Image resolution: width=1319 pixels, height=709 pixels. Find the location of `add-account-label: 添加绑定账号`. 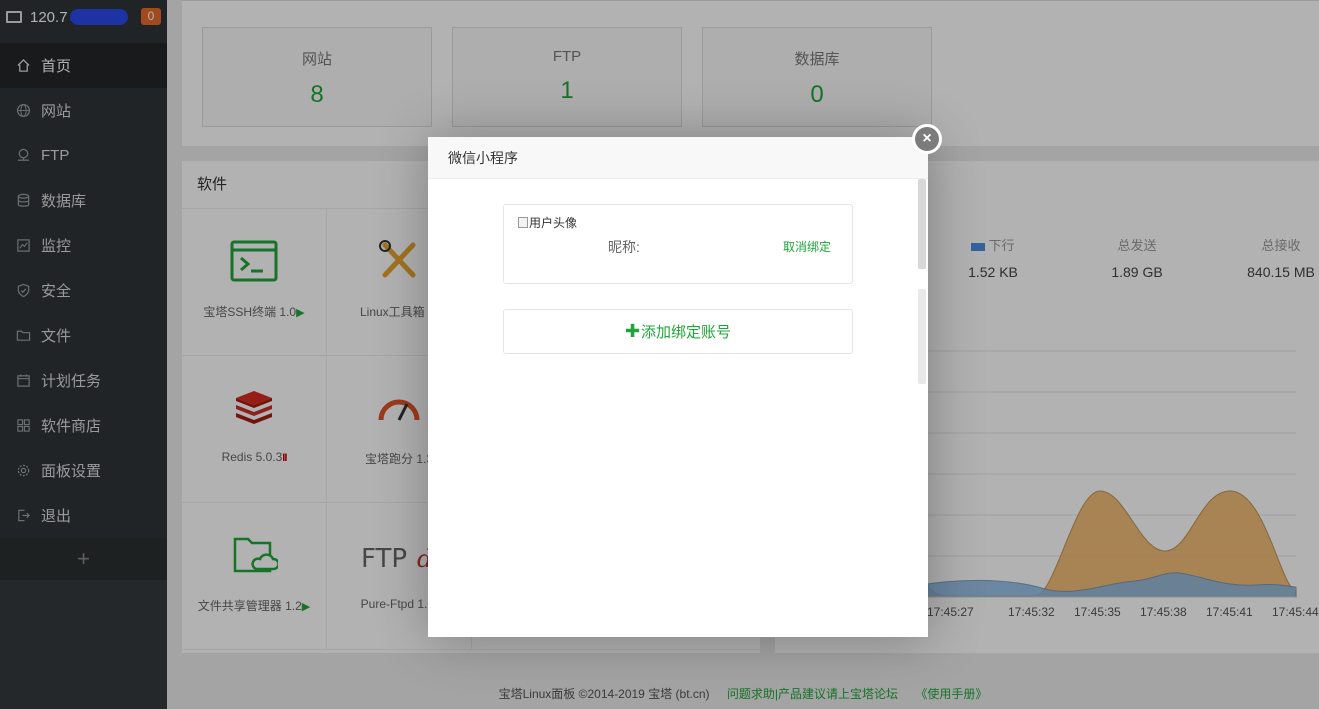

add-account-label: 添加绑定账号 is located at coordinates (686, 332).